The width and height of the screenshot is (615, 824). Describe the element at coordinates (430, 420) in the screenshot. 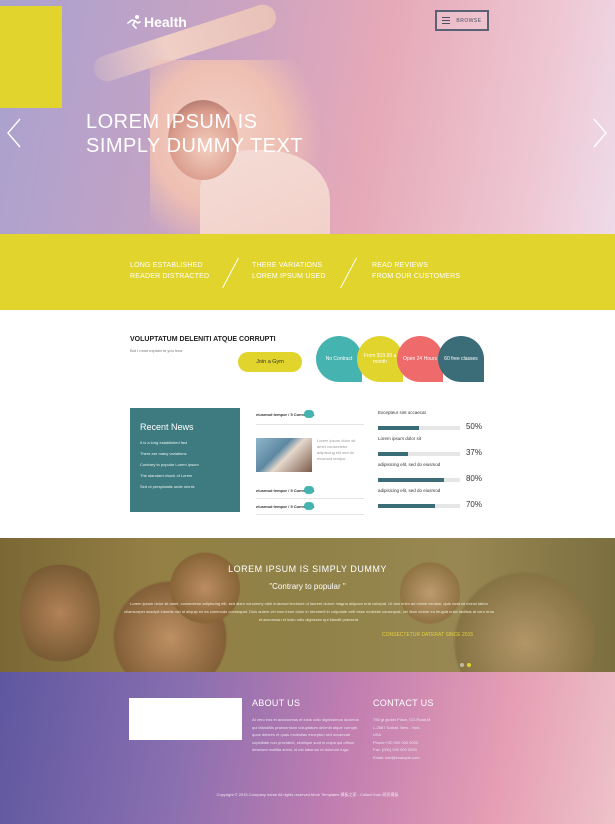

I see `stat-row: Excepteur sint occaecat 50%` at that location.